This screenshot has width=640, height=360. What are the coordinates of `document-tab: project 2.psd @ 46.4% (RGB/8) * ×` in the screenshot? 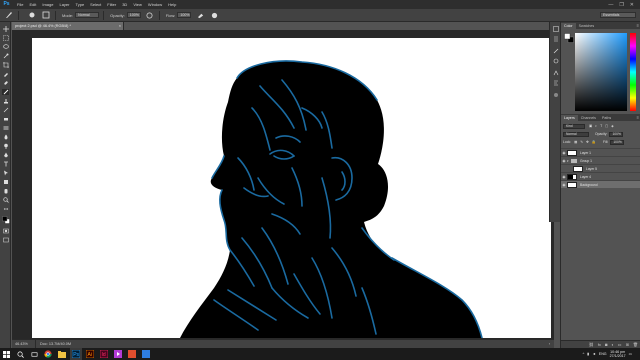 It's located at (68, 26).